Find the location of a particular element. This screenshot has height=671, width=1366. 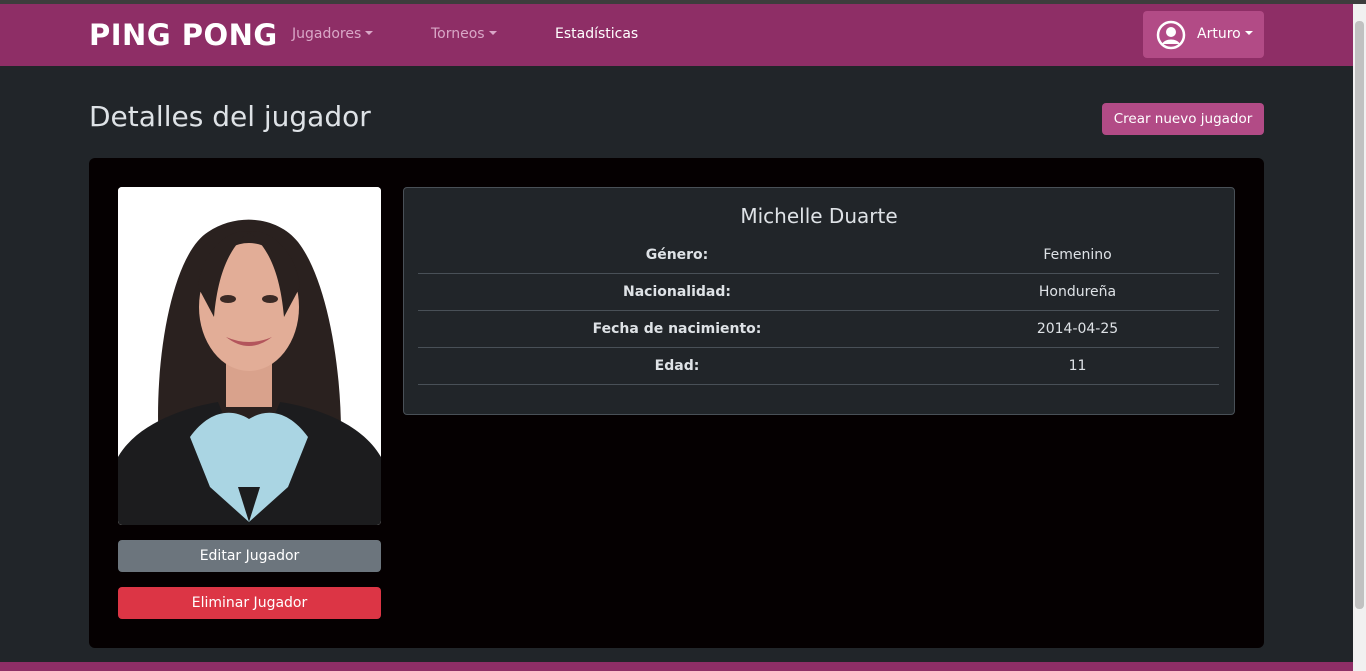

nav-estadisticas-link: Estadísticas is located at coordinates (596, 34).